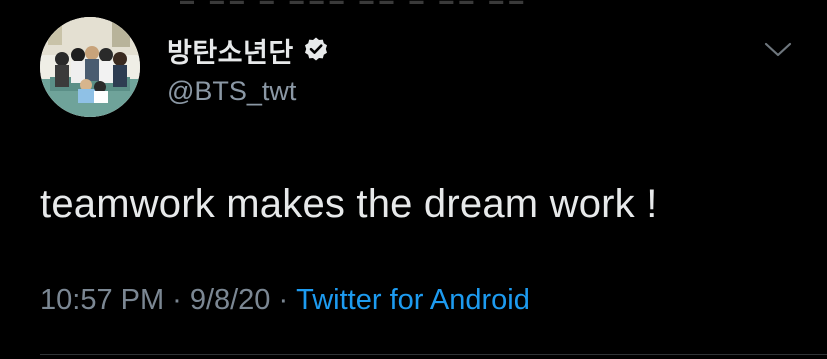 The width and height of the screenshot is (827, 359). What do you see at coordinates (413, 300) in the screenshot?
I see `tweet-source-link: Twitter for Android` at bounding box center [413, 300].